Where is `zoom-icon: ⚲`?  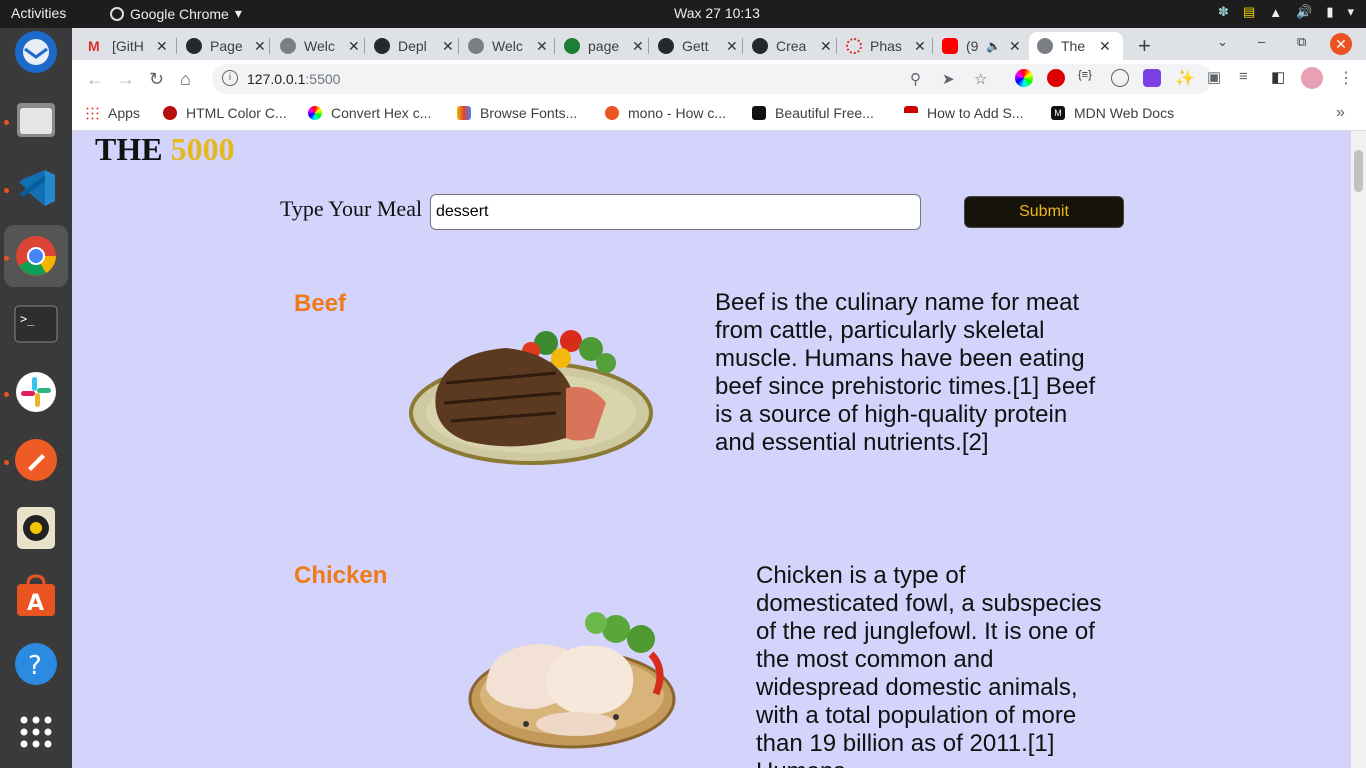 zoom-icon: ⚲ is located at coordinates (915, 79).